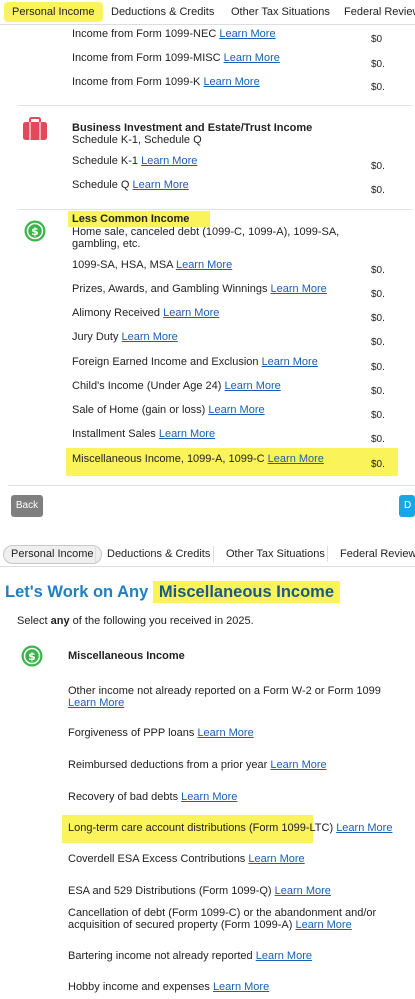 The height and width of the screenshot is (999, 415). Describe the element at coordinates (174, 34) in the screenshot. I see `list-item: Income from Form 1099-NEC Learn More` at that location.